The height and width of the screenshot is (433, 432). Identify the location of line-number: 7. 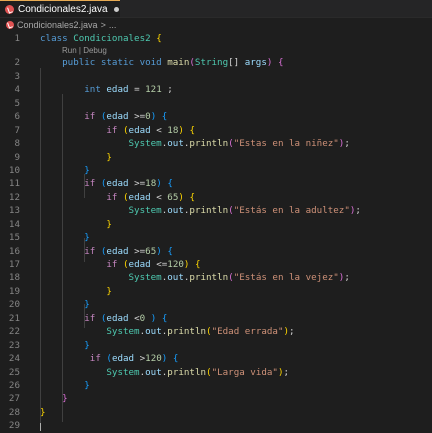
(17, 130).